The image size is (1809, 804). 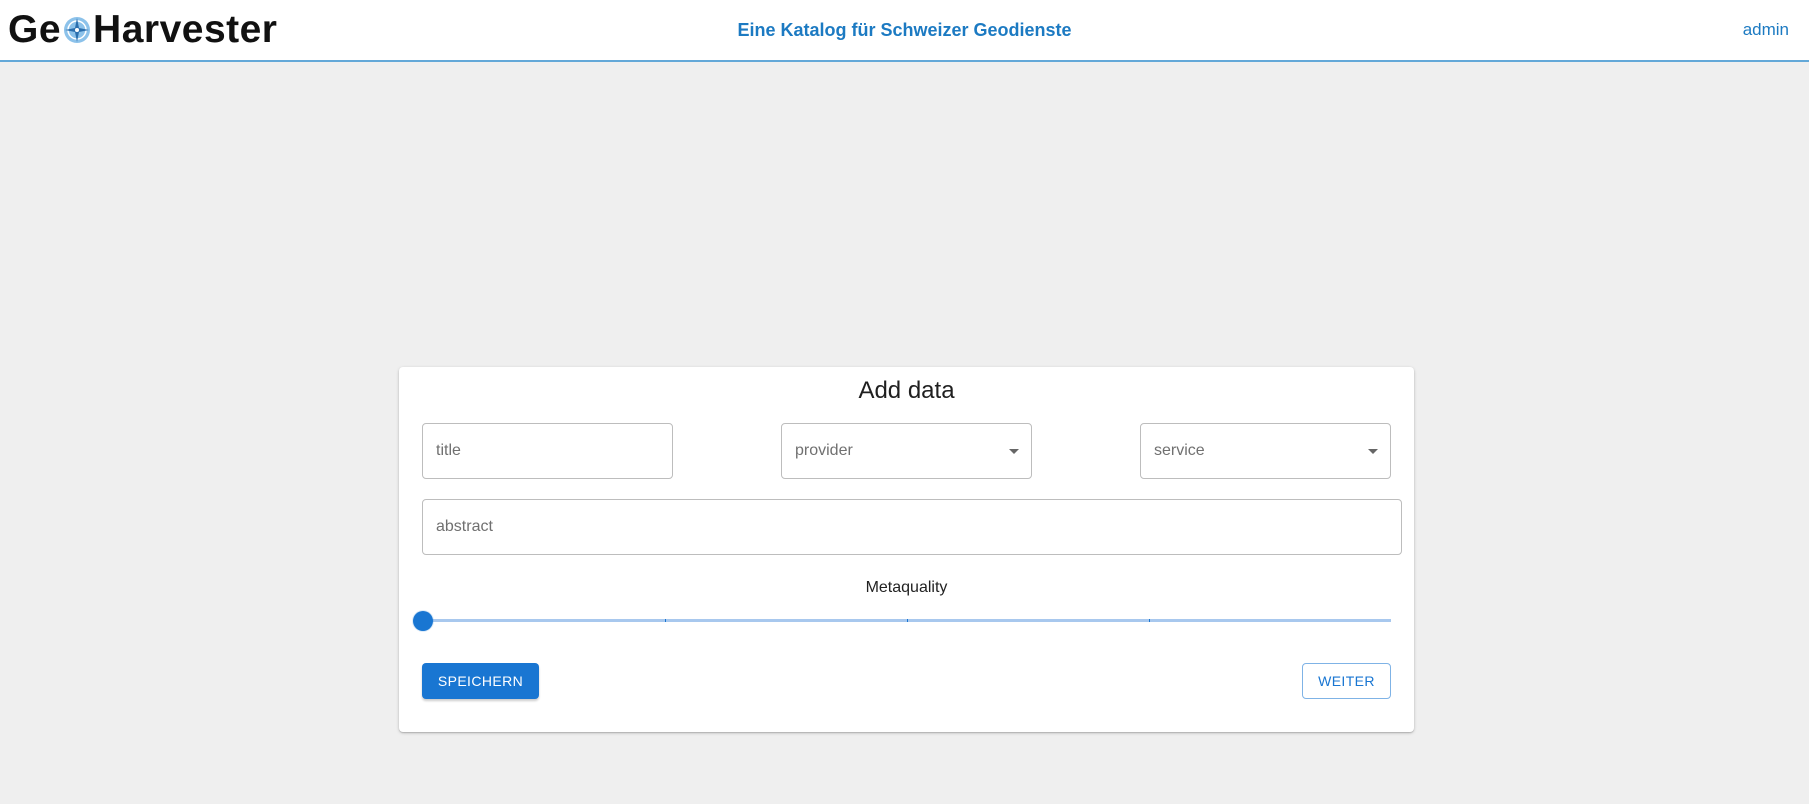 What do you see at coordinates (35, 29) in the screenshot?
I see `logo-text-prefix: Ge` at bounding box center [35, 29].